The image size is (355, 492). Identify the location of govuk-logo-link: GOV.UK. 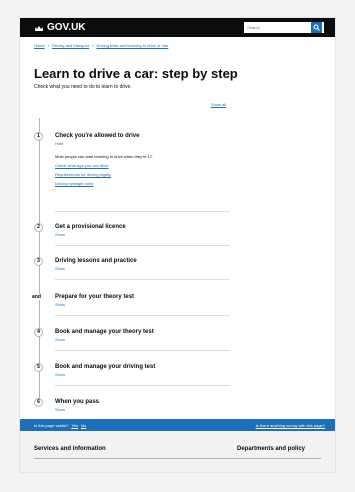
(60, 27).